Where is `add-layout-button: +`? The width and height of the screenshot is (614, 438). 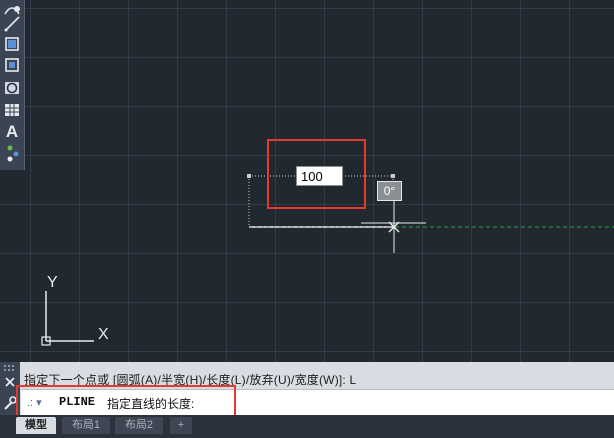 add-layout-button: + is located at coordinates (181, 425).